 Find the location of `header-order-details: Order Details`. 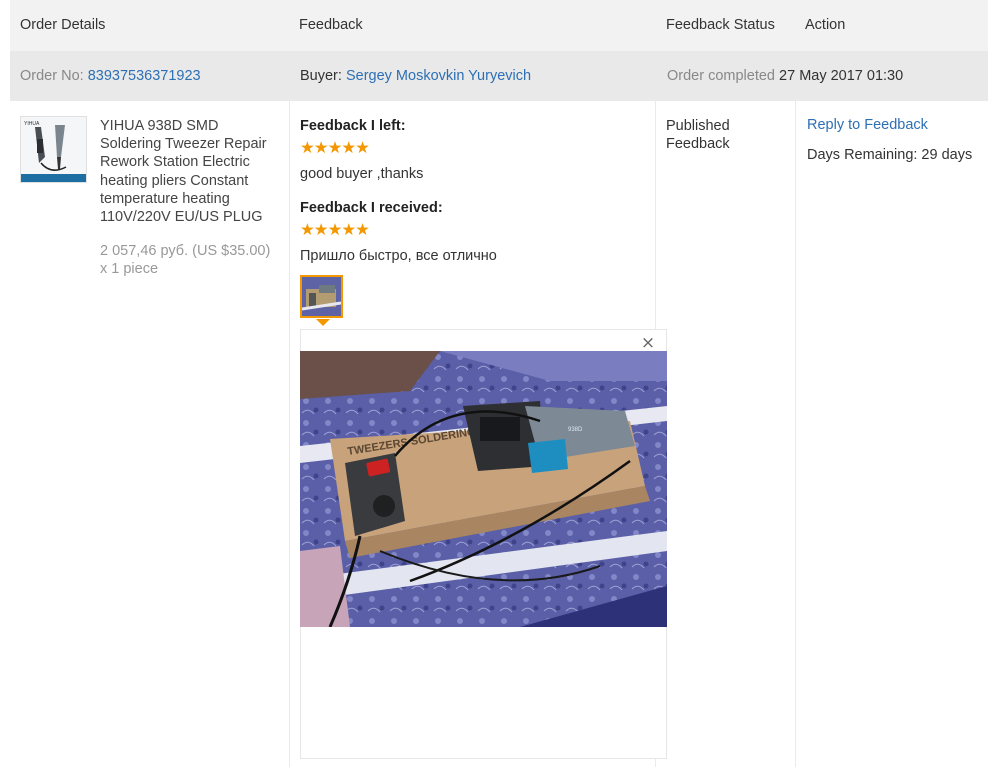

header-order-details: Order Details is located at coordinates (63, 25).